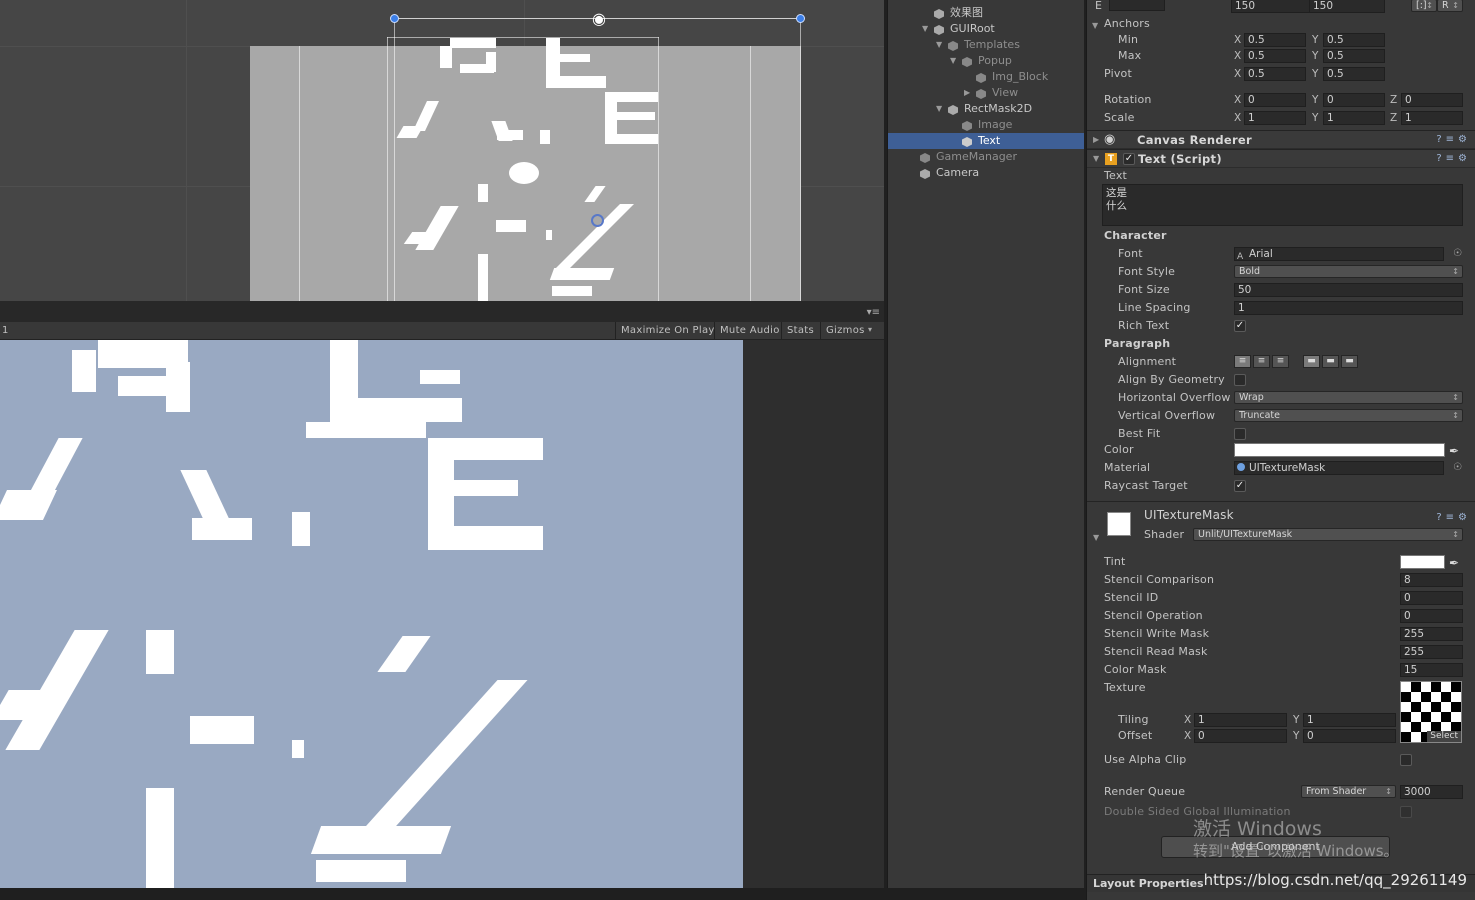 The image size is (1475, 900). Describe the element at coordinates (1118, 73) in the screenshot. I see `pivot-label: Pivot` at that location.